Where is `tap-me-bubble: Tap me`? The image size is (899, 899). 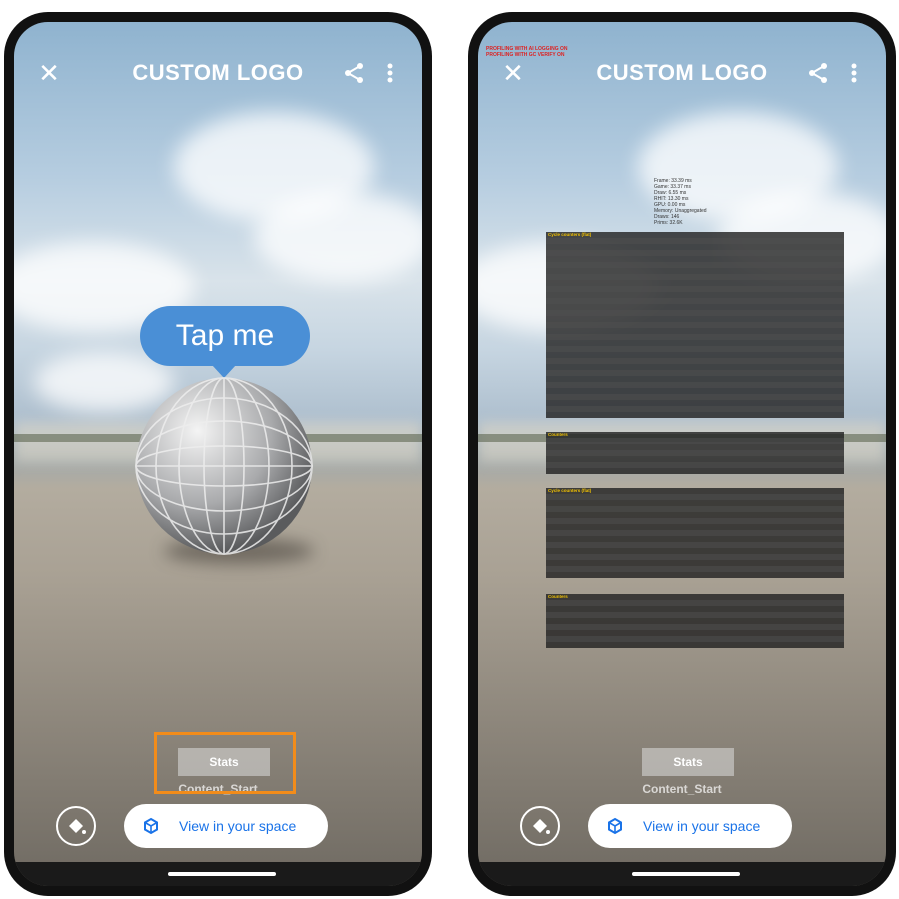
tap-me-bubble: Tap me is located at coordinates (225, 342).